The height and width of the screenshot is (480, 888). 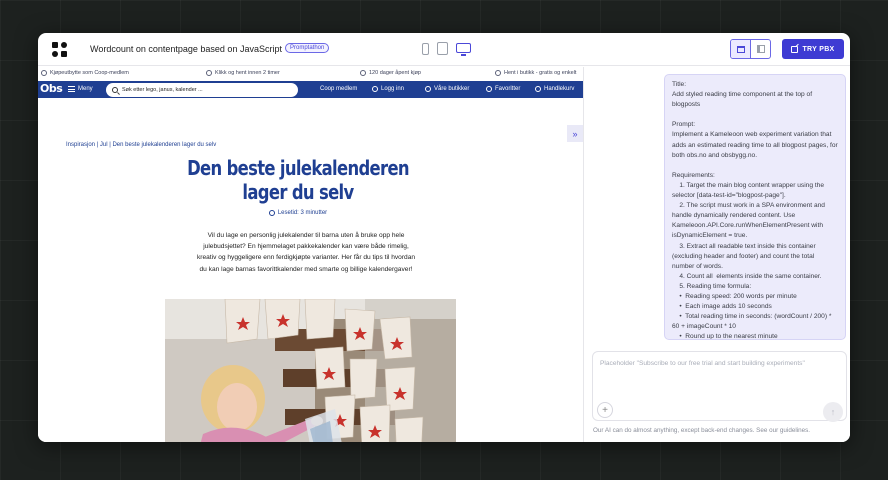 I want to click on store-icon, so click(x=498, y=73).